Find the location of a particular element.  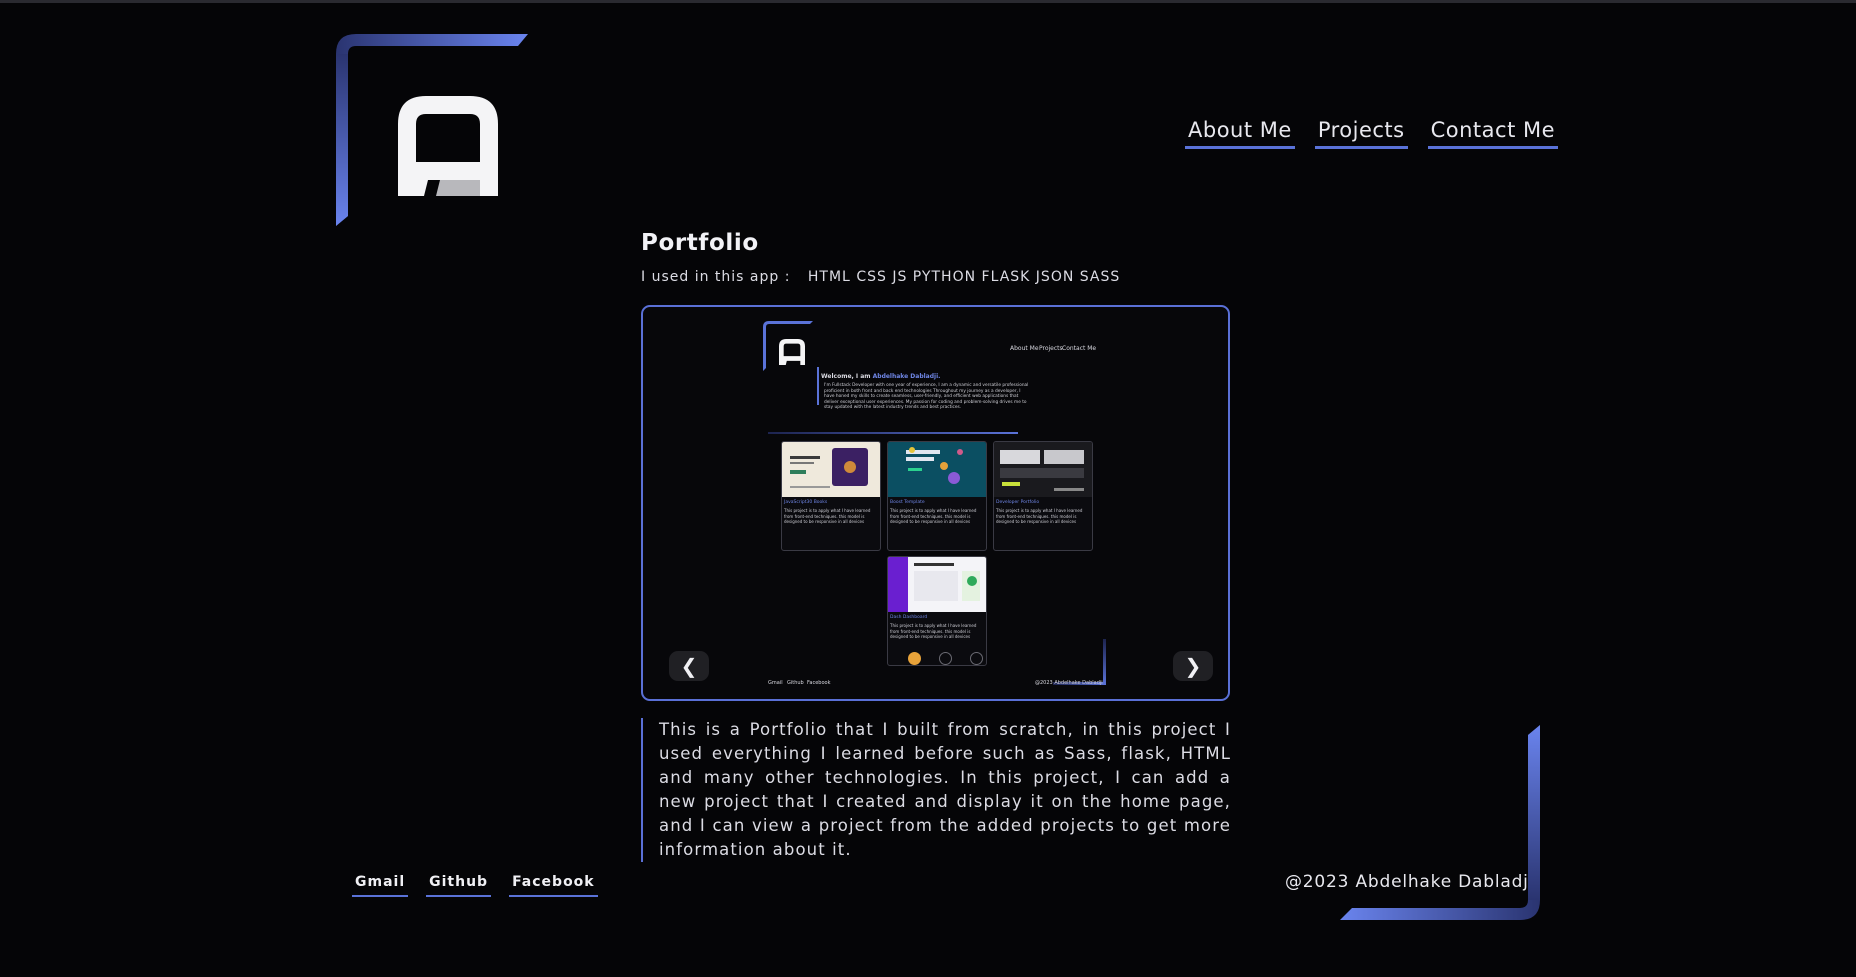

card-title: Developer Portfolio is located at coordinates (1018, 502).